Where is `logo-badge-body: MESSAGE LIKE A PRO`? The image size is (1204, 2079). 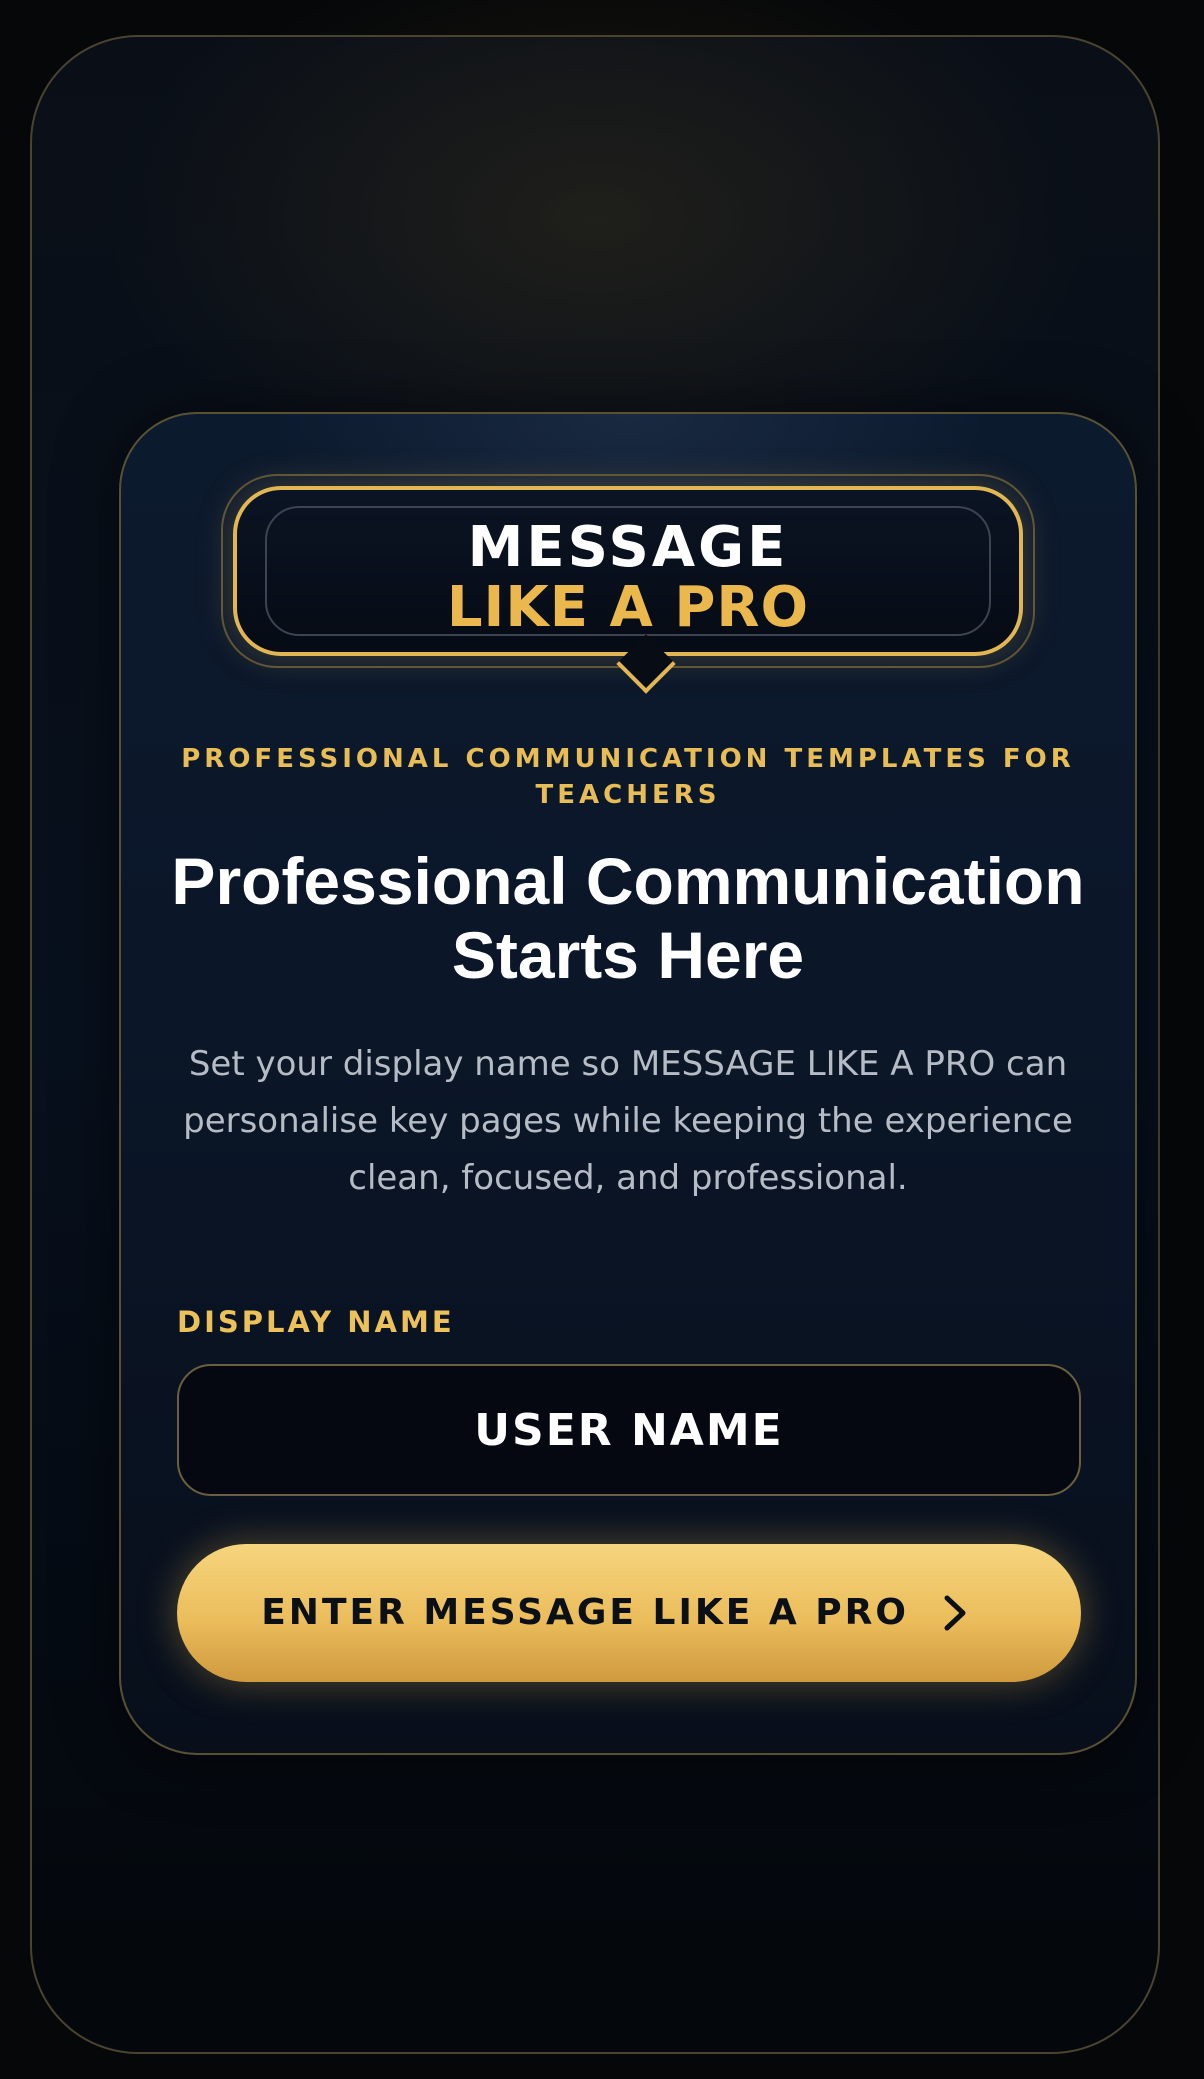
logo-badge-body: MESSAGE LIKE A PRO is located at coordinates (628, 590).